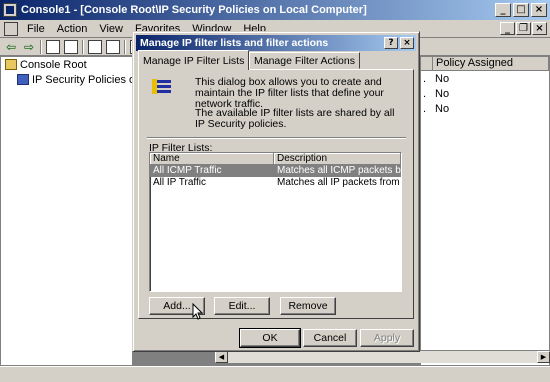  What do you see at coordinates (337, 159) in the screenshot?
I see `column-header-description: Description` at bounding box center [337, 159].